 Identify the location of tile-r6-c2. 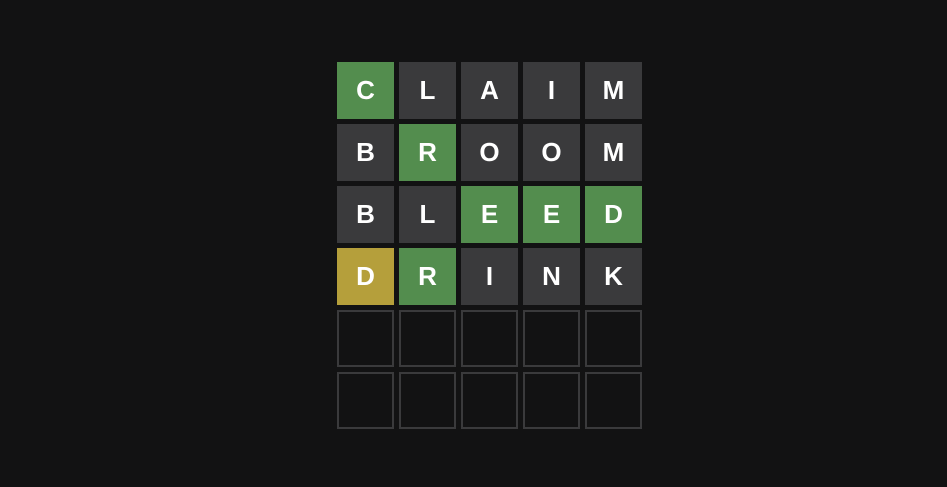
(427, 400).